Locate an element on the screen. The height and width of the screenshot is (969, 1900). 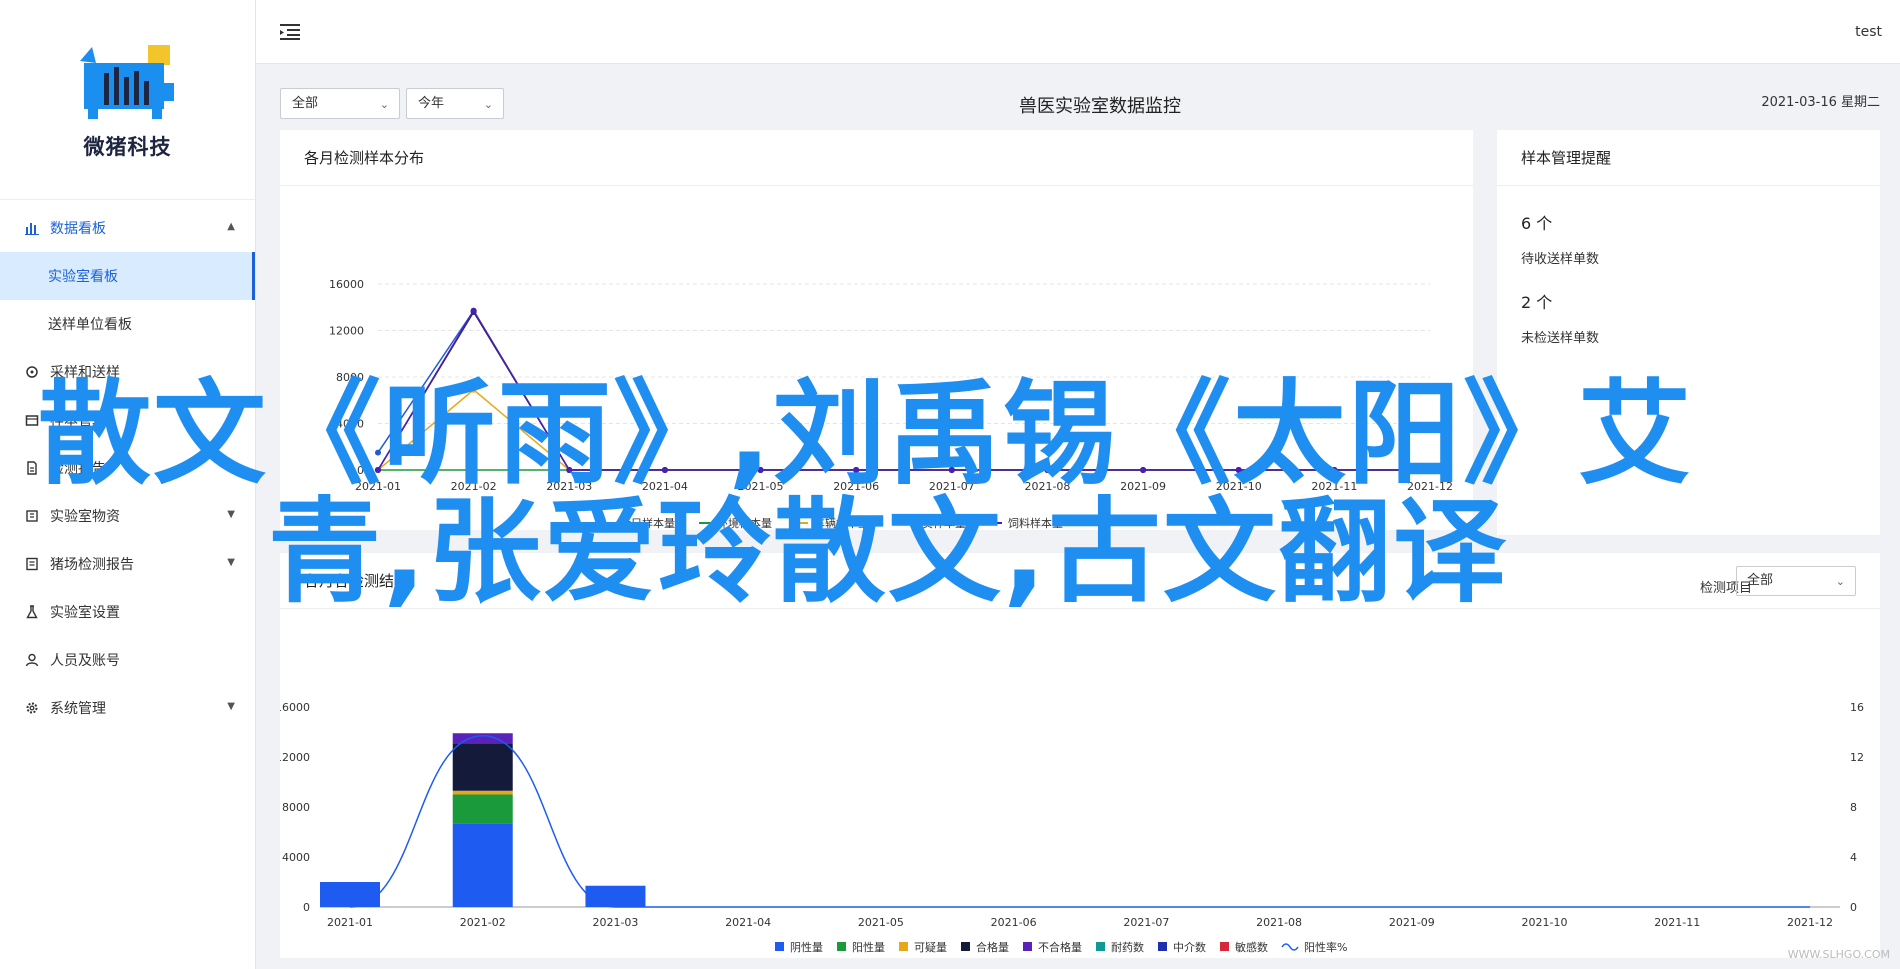
sidebar-item-label: 系统管理 is located at coordinates (78, 709).